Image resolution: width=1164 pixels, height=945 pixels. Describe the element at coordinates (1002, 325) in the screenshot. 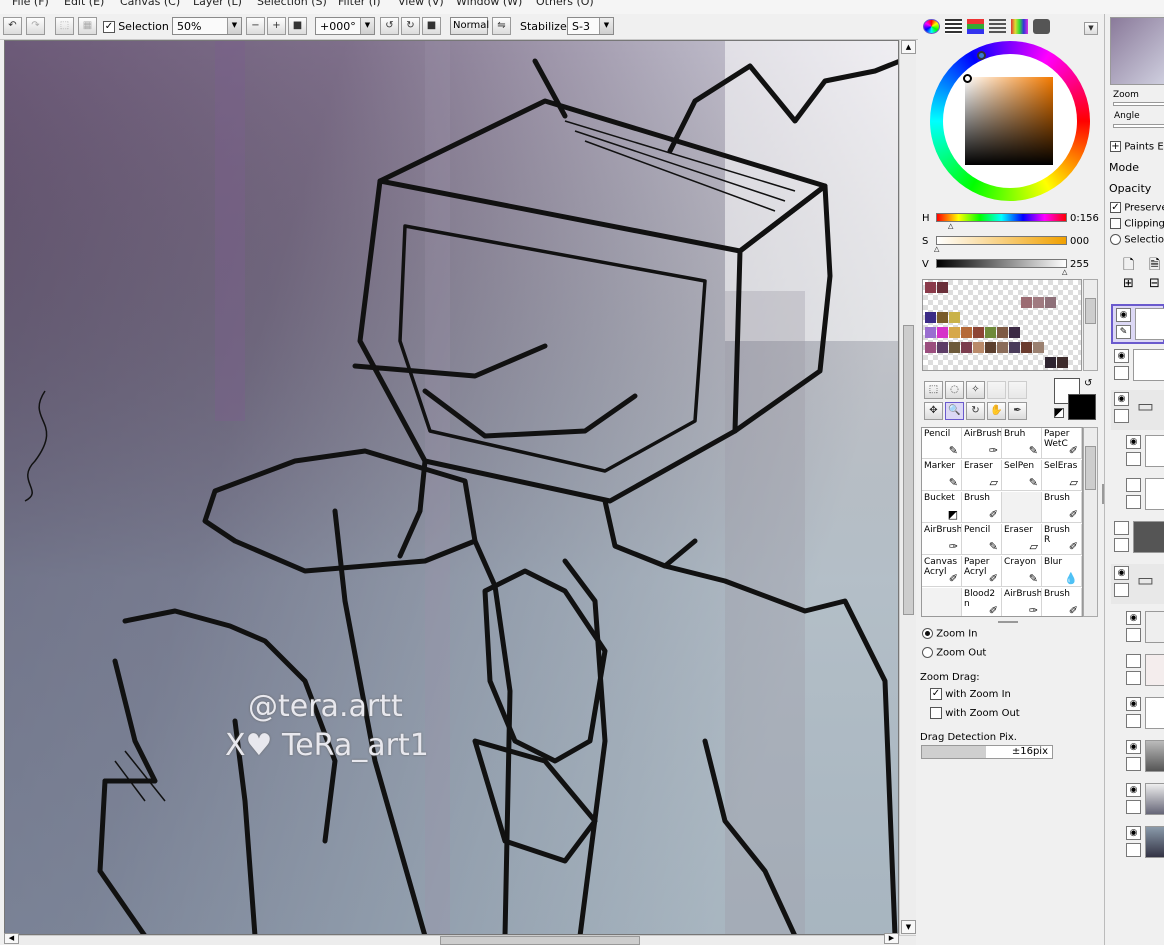

I see `color-swatch-grid` at that location.